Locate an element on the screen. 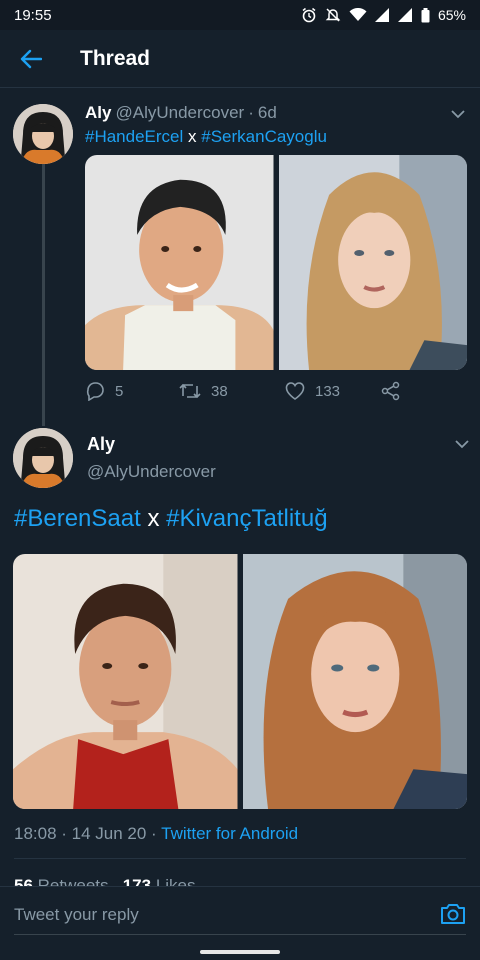 This screenshot has width=480, height=960. status-time: 19:55 is located at coordinates (33, 15).